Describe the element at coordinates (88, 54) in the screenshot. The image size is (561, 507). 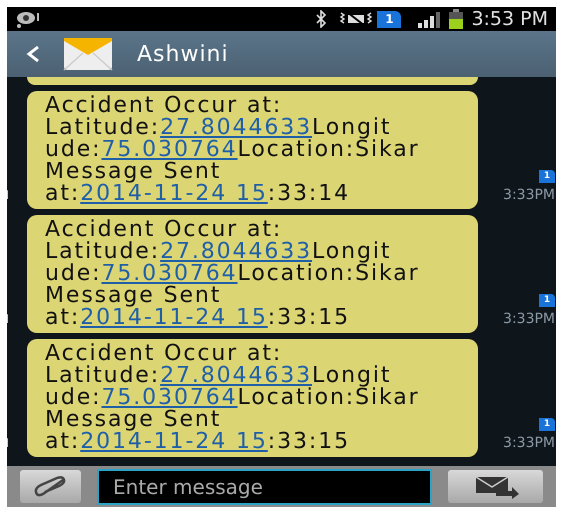
I see `envelope-icon` at that location.